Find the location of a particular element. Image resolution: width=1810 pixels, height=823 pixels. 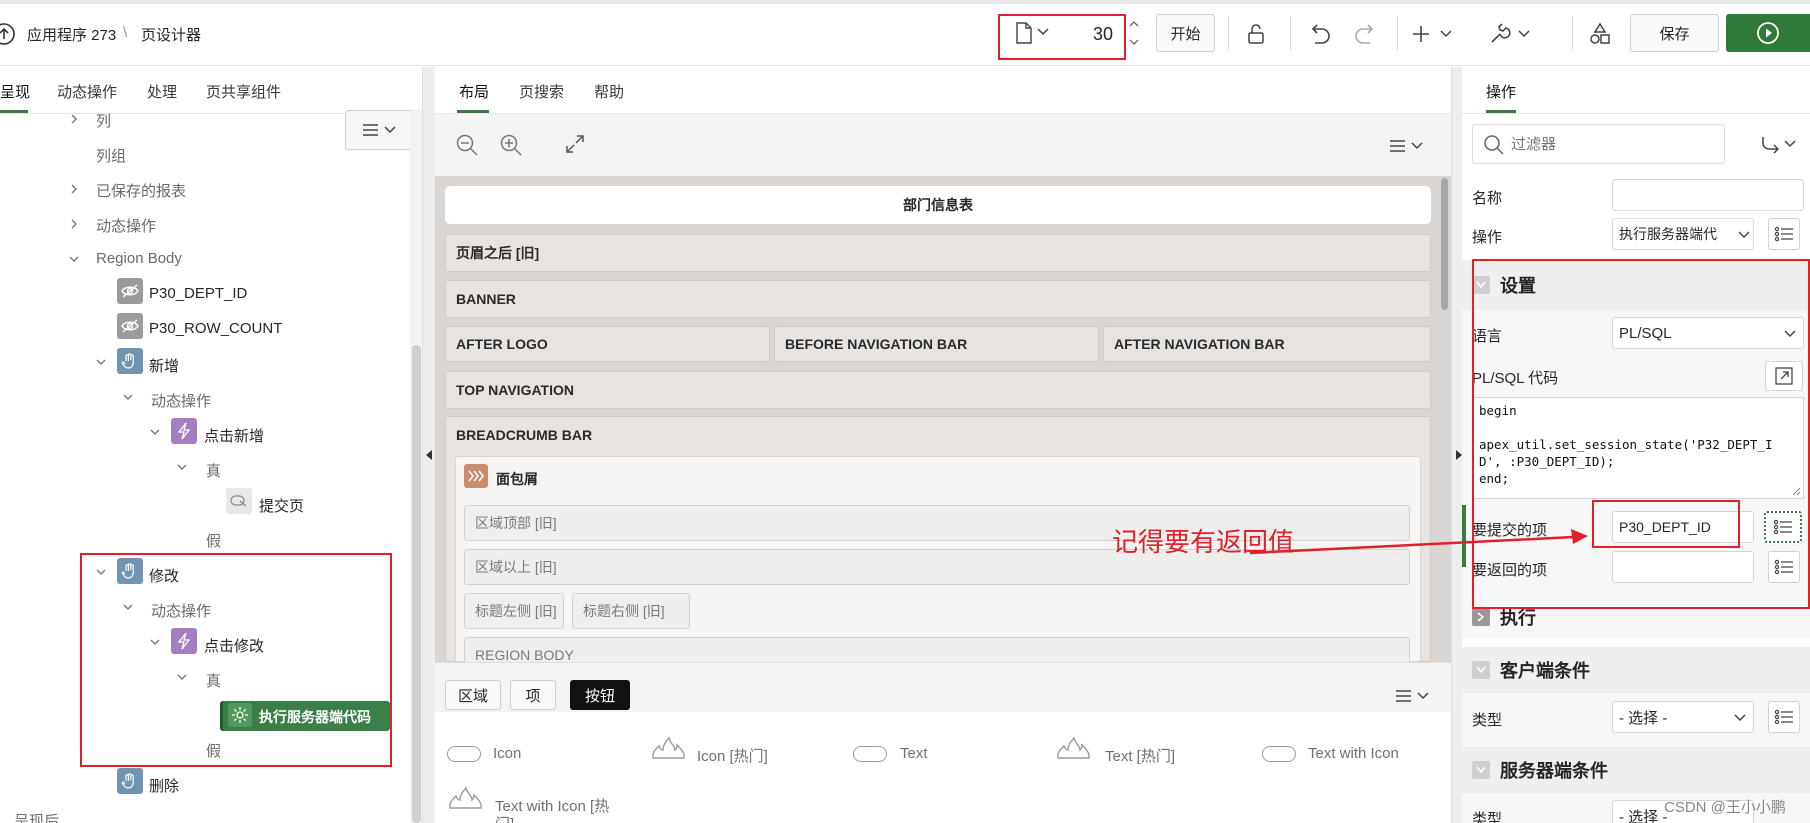

name-field is located at coordinates (1708, 195).